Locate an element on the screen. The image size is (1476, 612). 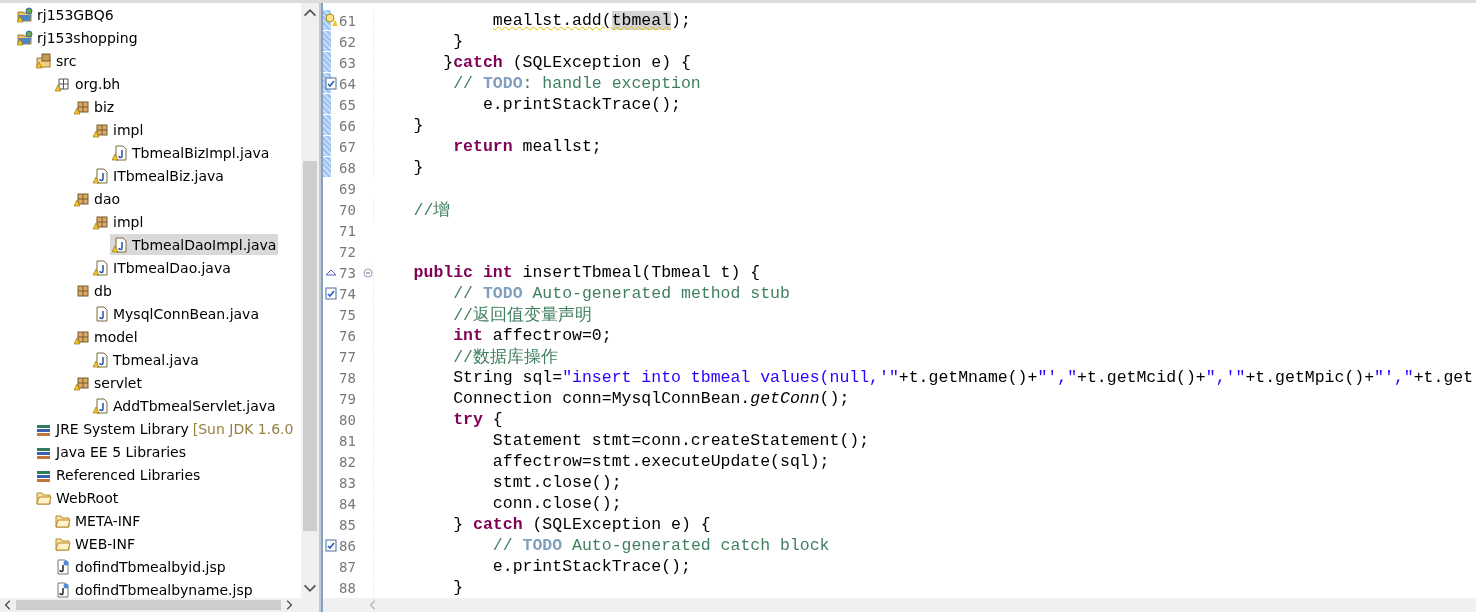
line-number: 72 is located at coordinates (348, 251).